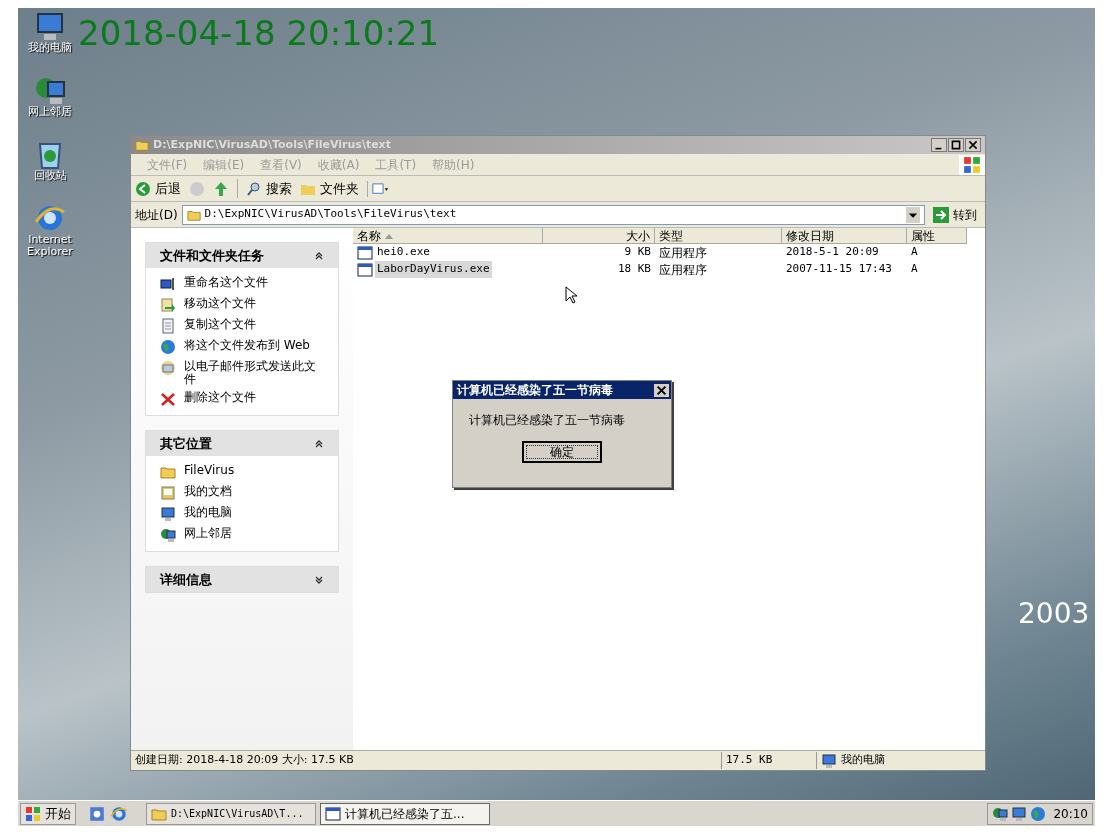 The width and height of the screenshot is (1113, 834). I want to click on file-name: hei0.exe, so click(403, 252).